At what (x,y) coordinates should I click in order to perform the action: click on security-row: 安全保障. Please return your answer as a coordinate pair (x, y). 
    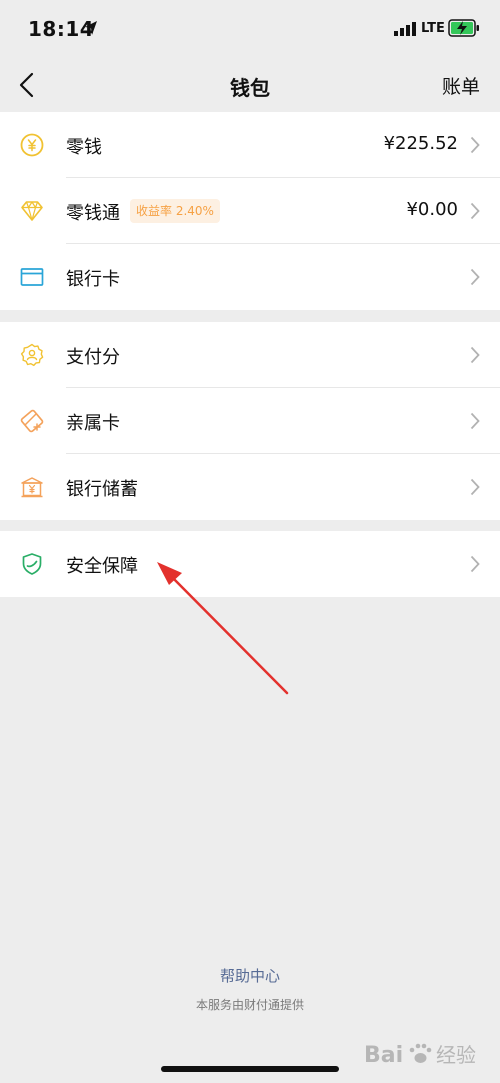
    Looking at the image, I should click on (250, 564).